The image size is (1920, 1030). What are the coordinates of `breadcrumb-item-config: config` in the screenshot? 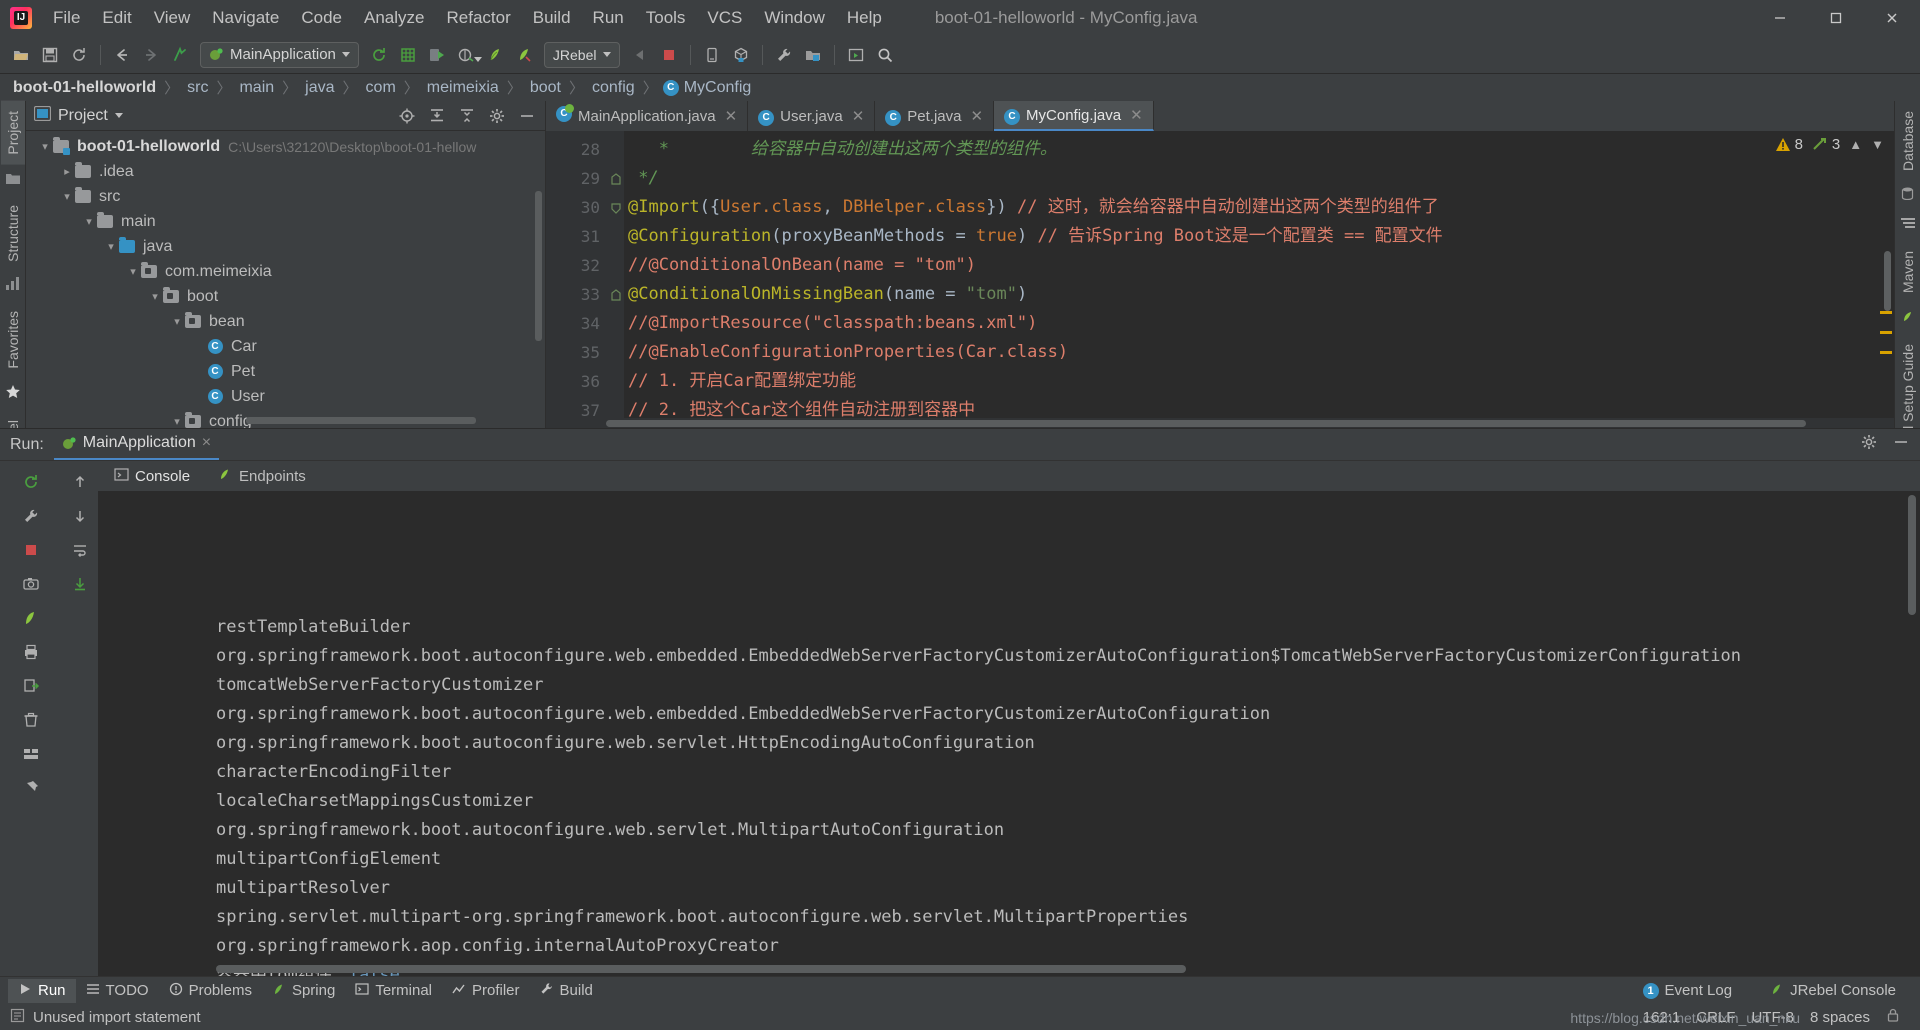 It's located at (613, 88).